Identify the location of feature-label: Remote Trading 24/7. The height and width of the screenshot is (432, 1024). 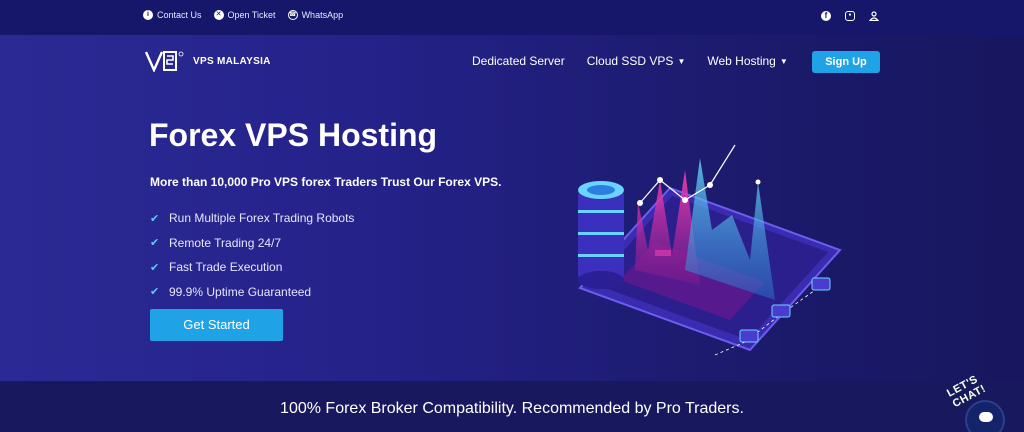
(225, 242).